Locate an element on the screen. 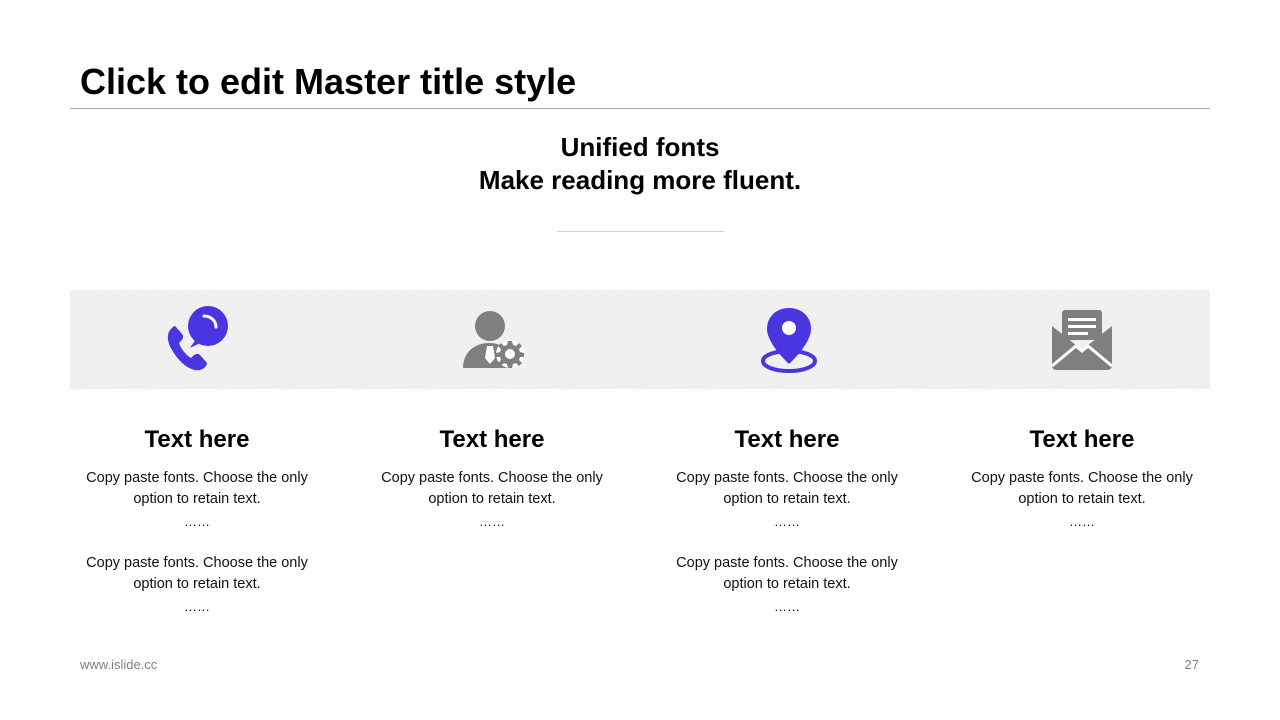 The image size is (1280, 720). page-title: Click to edit Master title style is located at coordinates (328, 82).